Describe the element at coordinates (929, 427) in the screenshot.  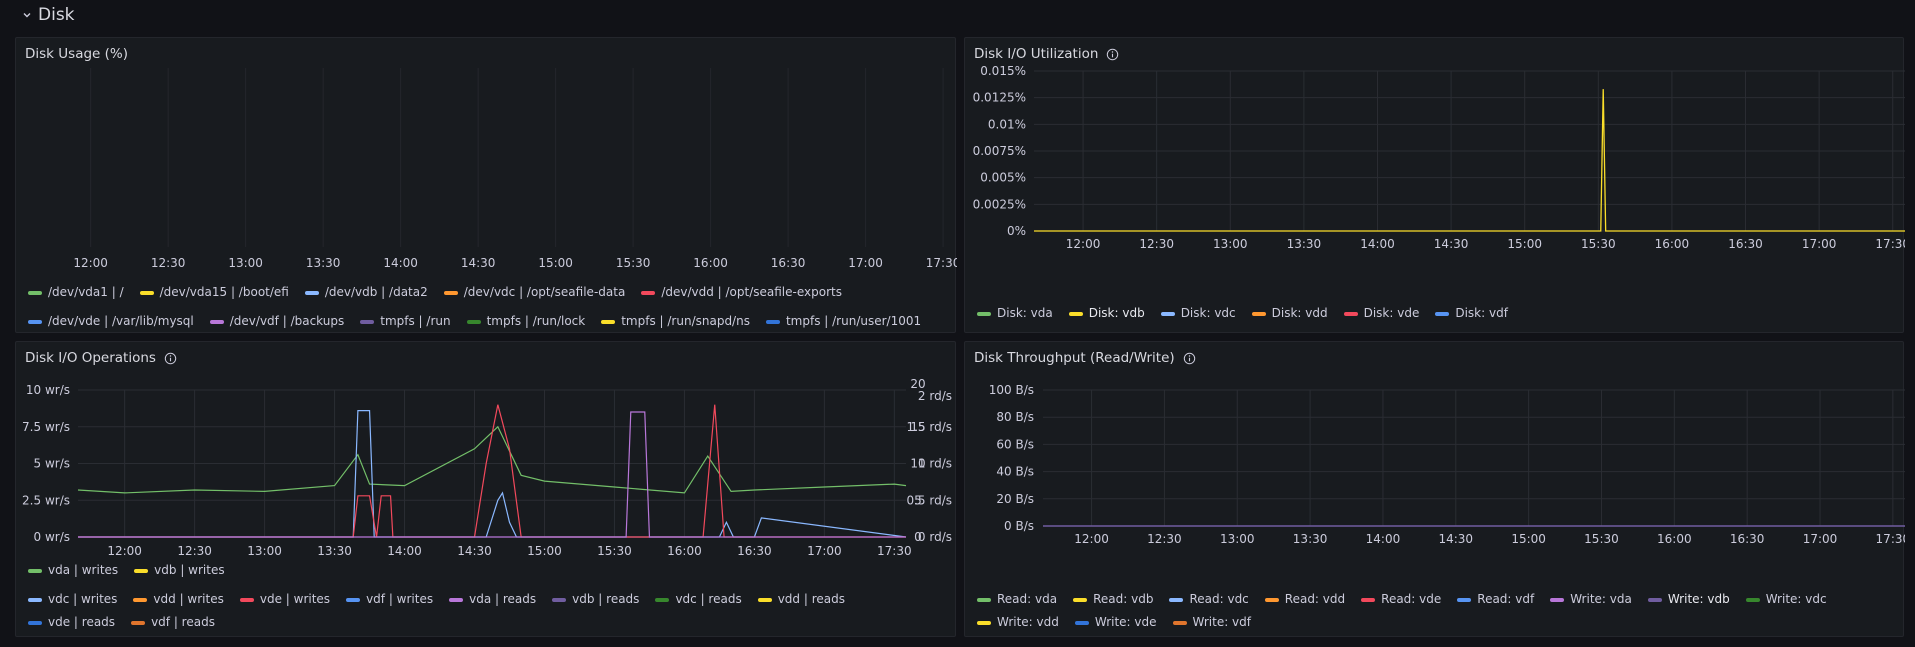
I see `y-right2-tick-label: 1.5 rd/s` at that location.